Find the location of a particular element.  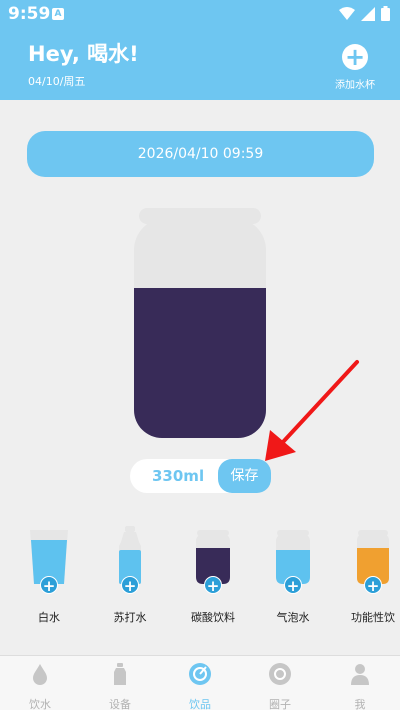

battery-icon is located at coordinates (385, 13).